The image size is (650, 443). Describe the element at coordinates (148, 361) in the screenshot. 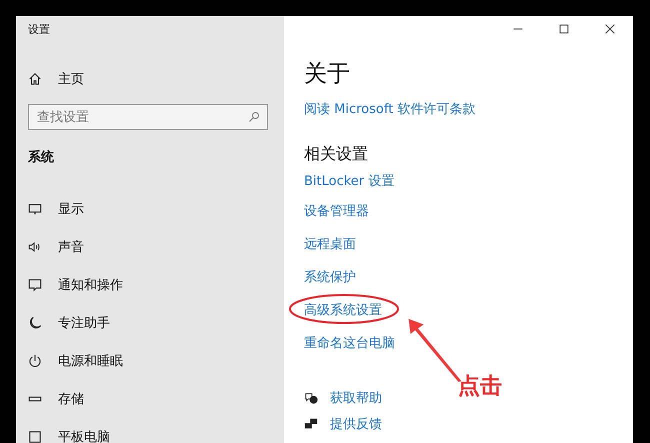

I see `sidebar-item: 电源和睡眠` at that location.